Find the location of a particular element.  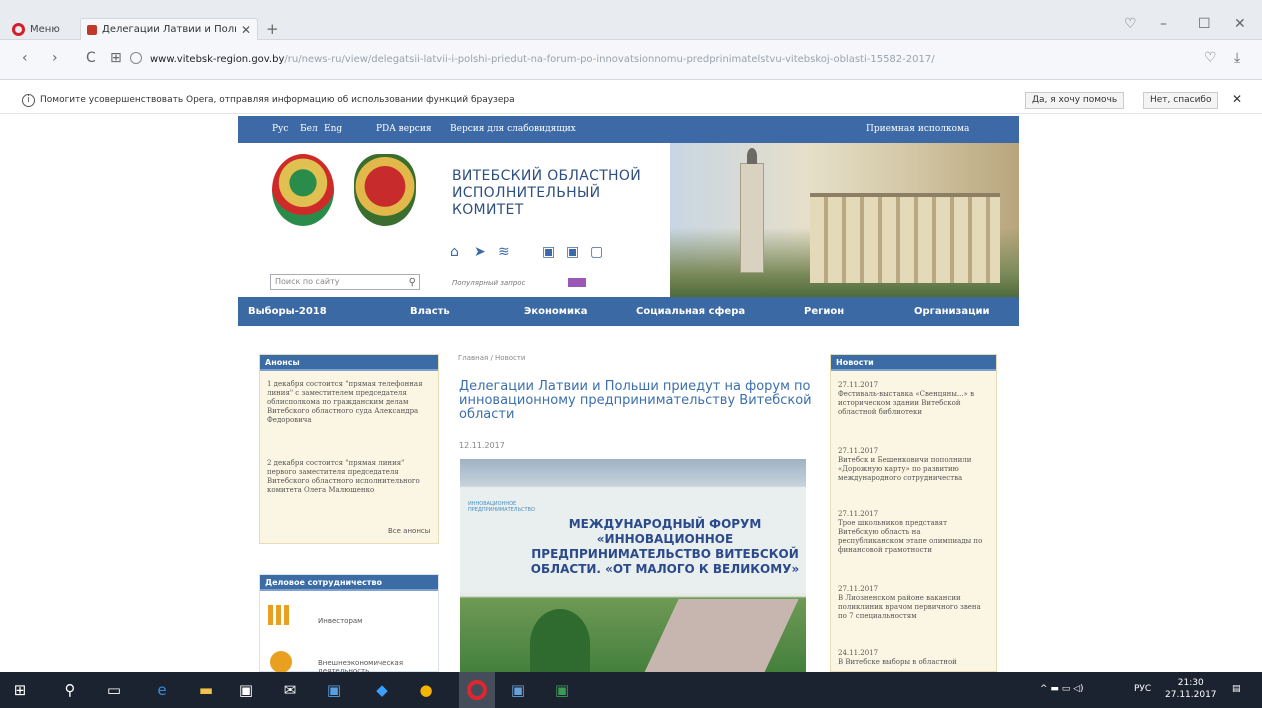

maximize-button: ☐ is located at coordinates (1204, 24).